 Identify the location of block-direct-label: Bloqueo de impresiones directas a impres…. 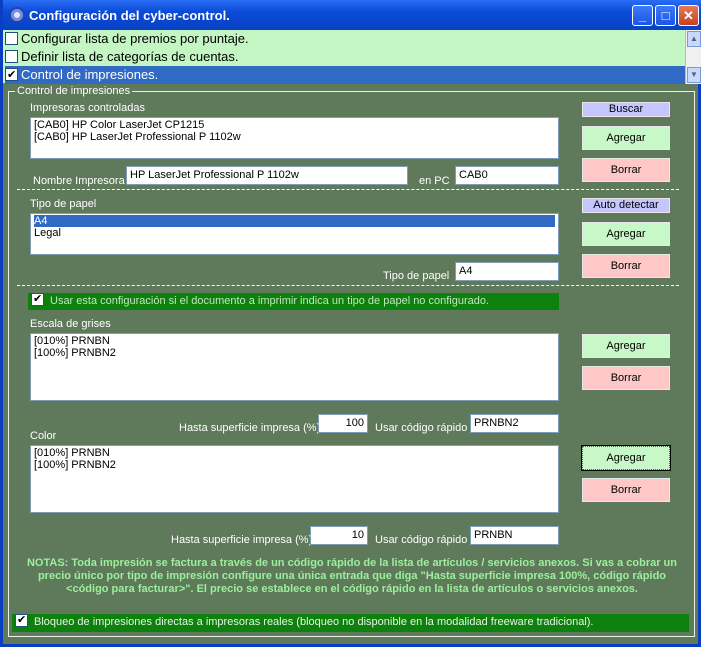
(314, 622).